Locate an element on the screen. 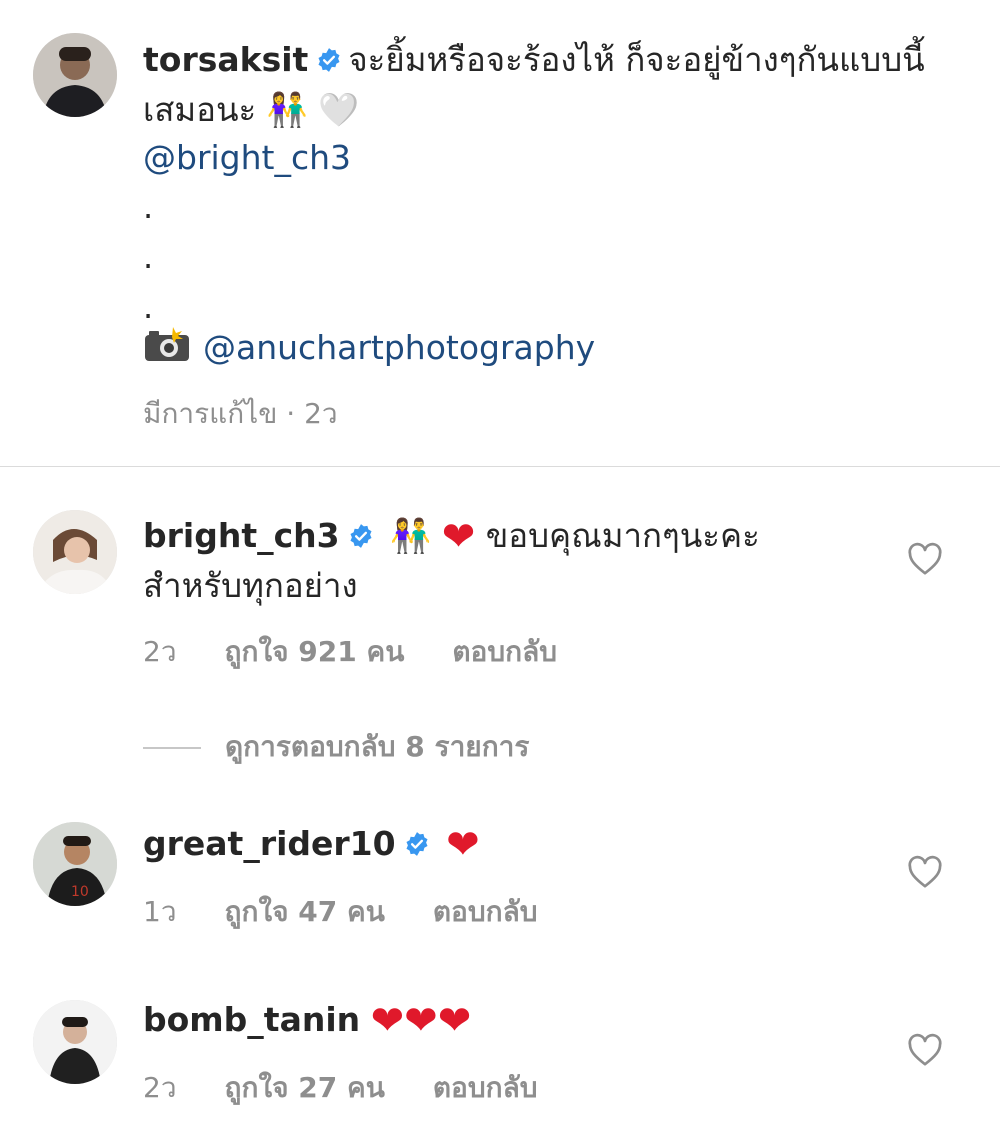 Image resolution: width=1000 pixels, height=1144 pixels. comment-line-1: great_rider10 ❤ is located at coordinates (311, 844).